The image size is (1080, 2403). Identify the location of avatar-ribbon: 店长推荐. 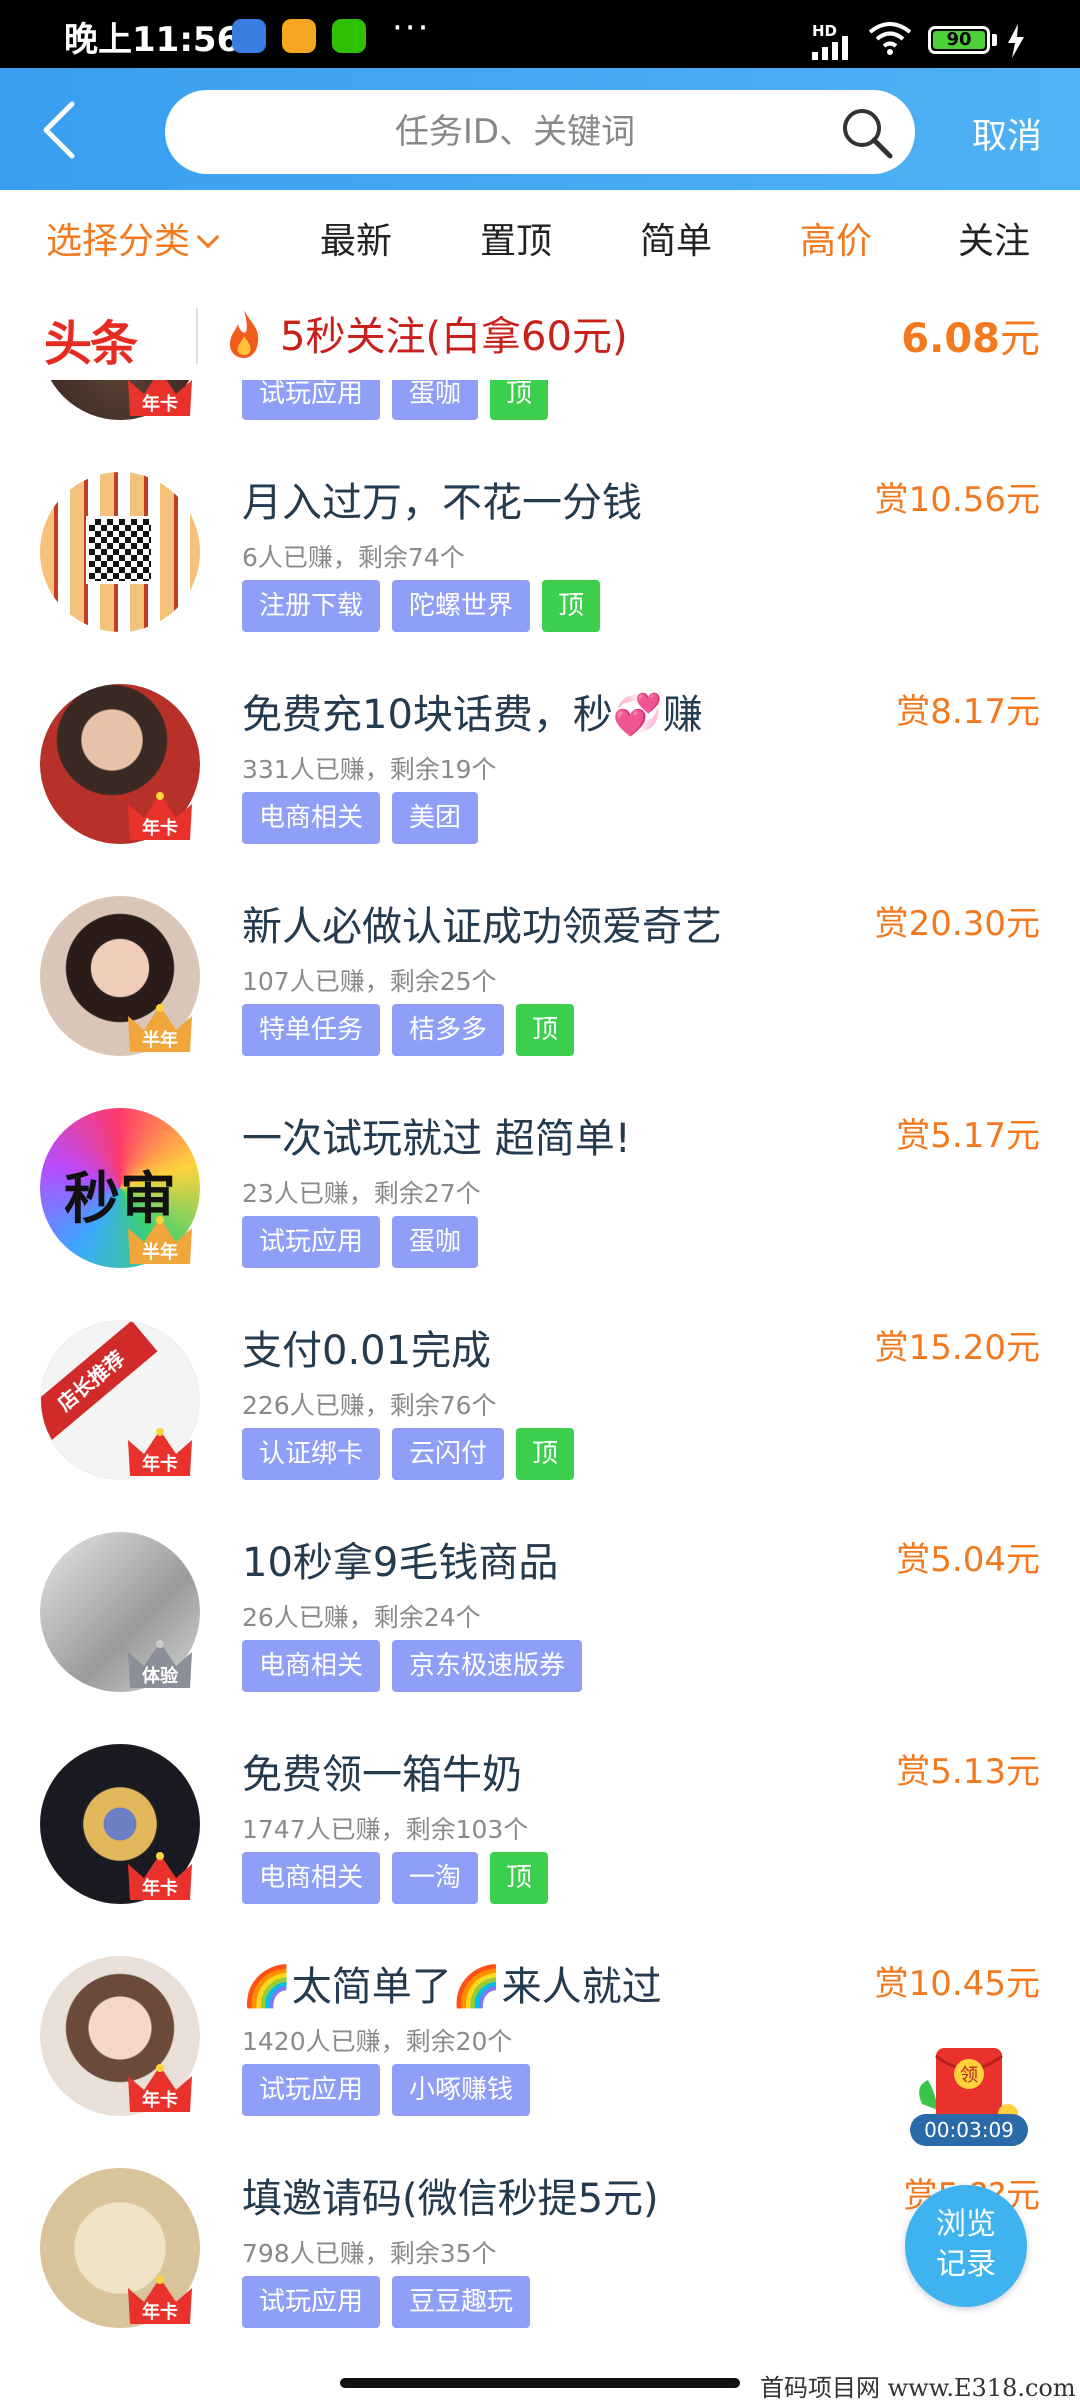
(99, 1381).